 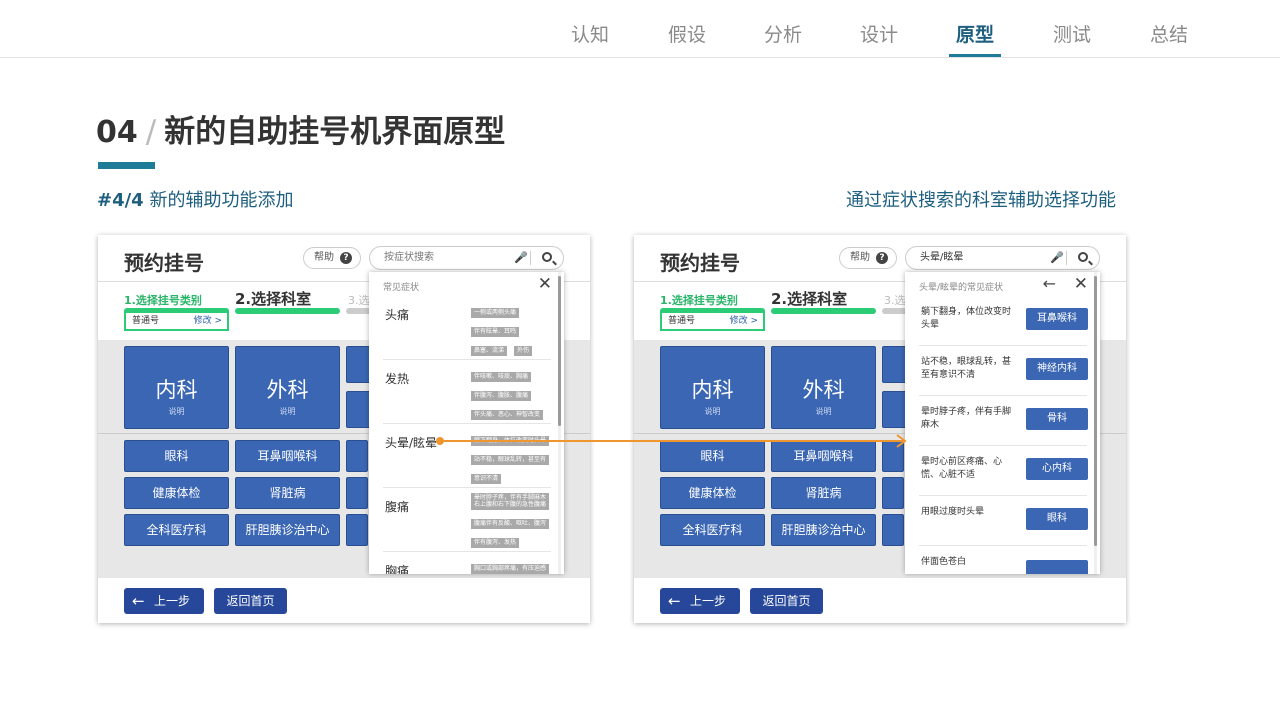 I want to click on symptom-row: 发热 伴咳嗽、咳痰、胸痛 伴腹泻、腹胀、腹痛 伴头痛、恶心、神智改变, so click(x=467, y=392).